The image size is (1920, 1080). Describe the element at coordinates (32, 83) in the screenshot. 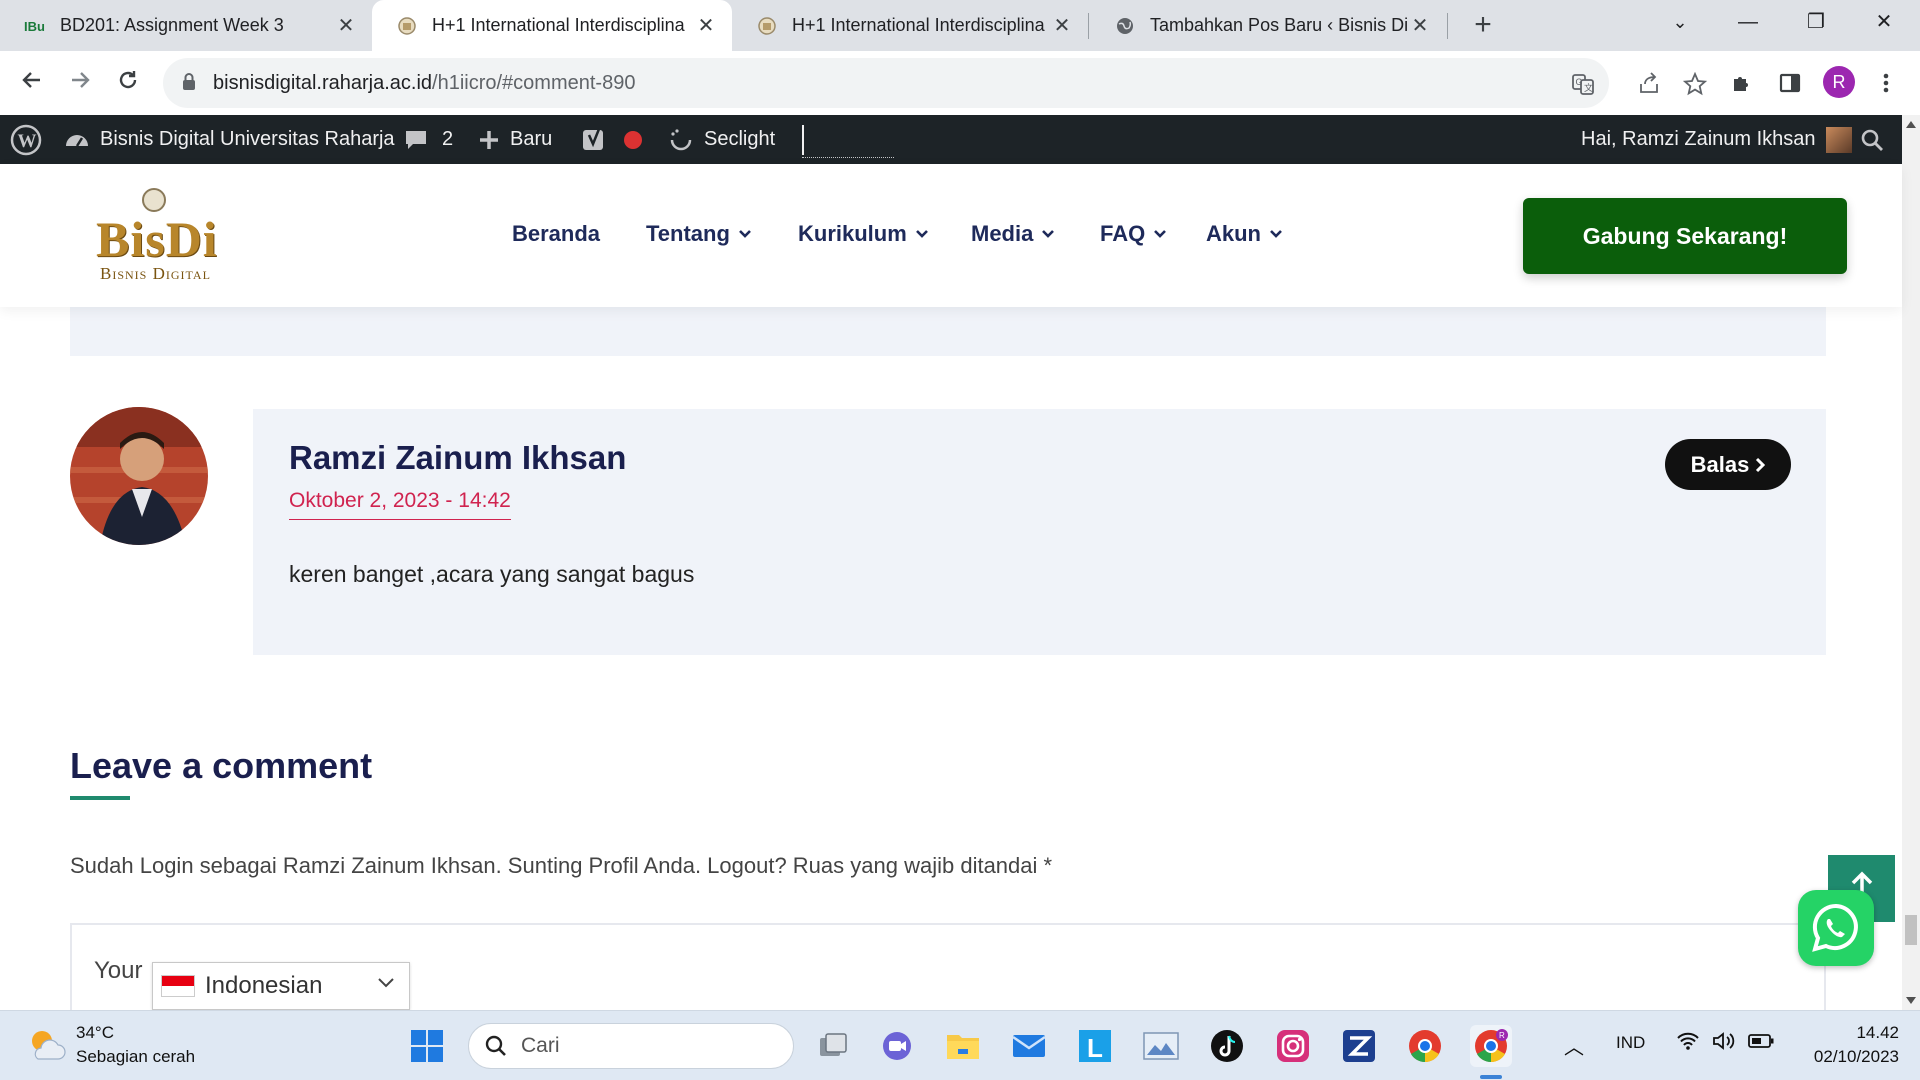

I see `back-arrow-icon` at that location.